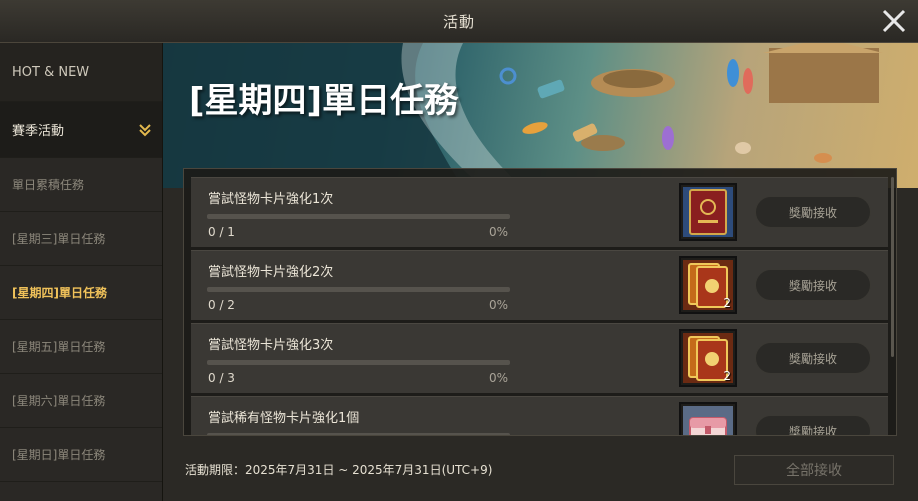  I want to click on task-name: 嘗試怪物卡片強化1次, so click(271, 199).